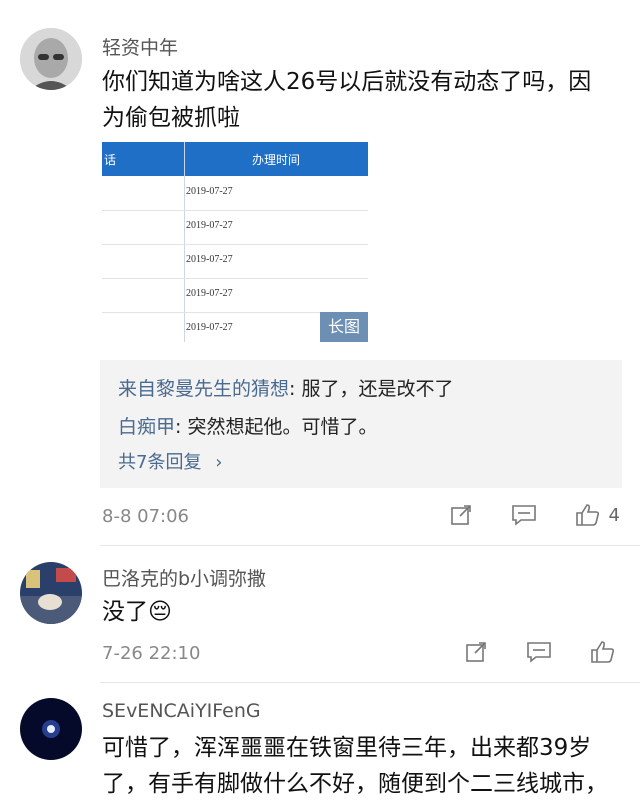 Image resolution: width=640 pixels, height=805 pixels. What do you see at coordinates (614, 515) in the screenshot?
I see `like-count: 4` at bounding box center [614, 515].